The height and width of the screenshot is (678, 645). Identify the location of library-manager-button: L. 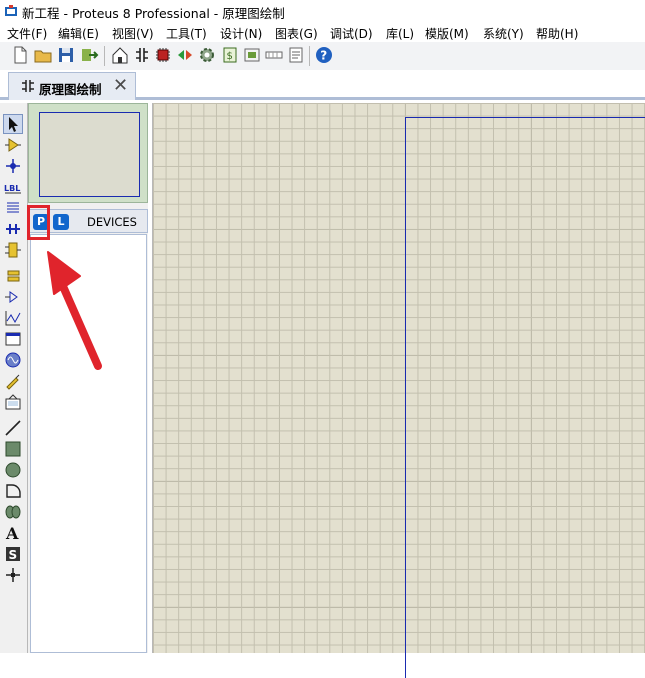
(61, 222).